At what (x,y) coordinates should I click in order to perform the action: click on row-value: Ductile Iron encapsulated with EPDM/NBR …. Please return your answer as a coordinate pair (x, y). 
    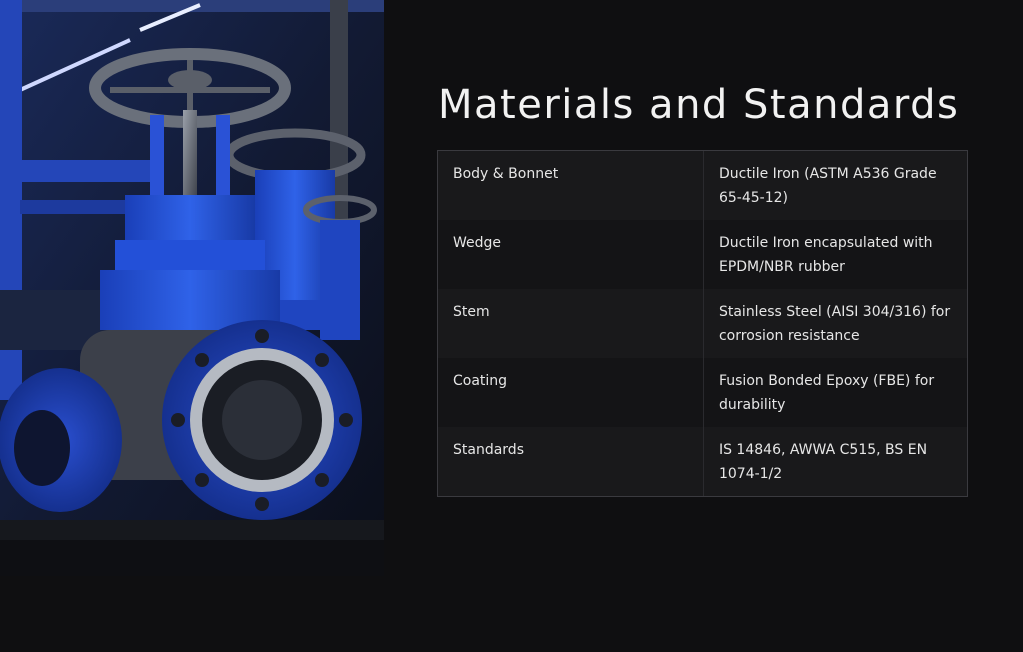
    Looking at the image, I should click on (834, 254).